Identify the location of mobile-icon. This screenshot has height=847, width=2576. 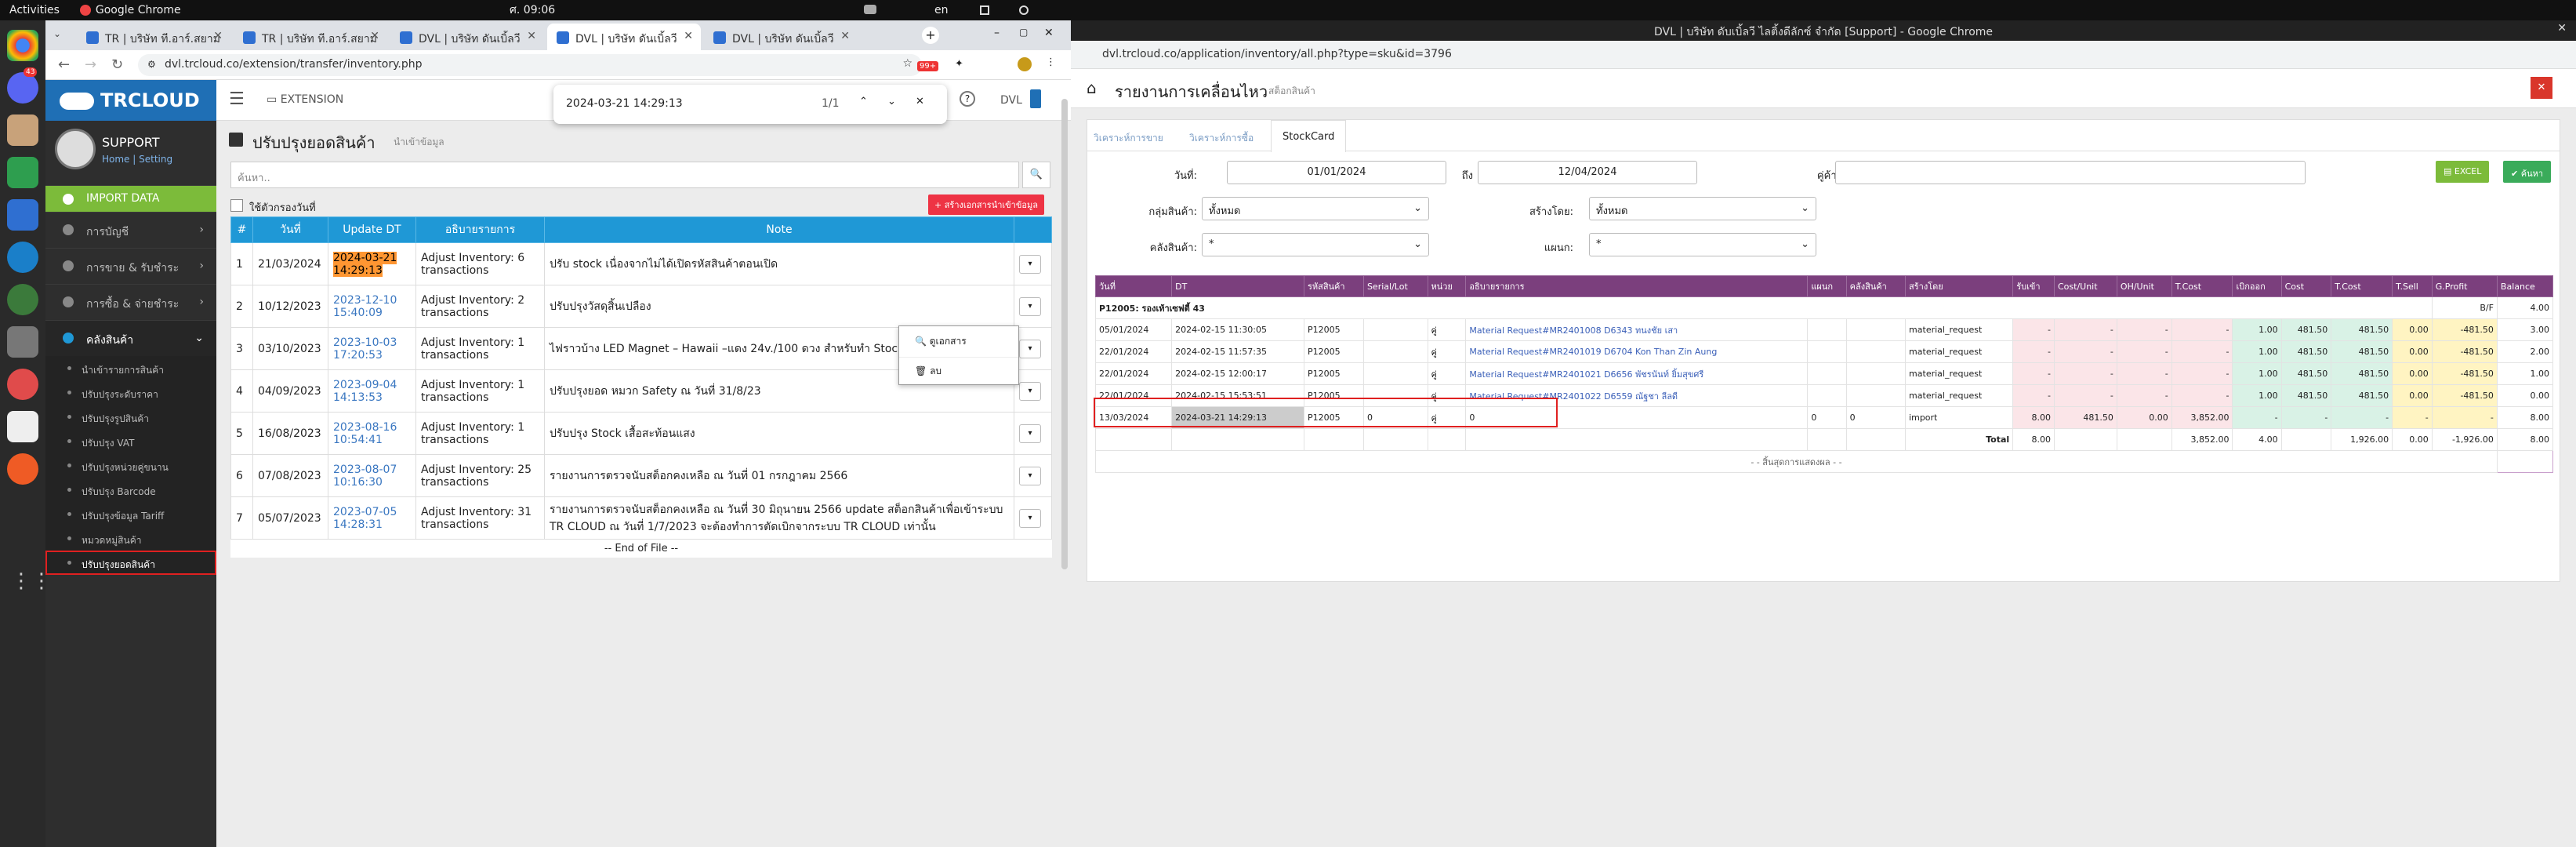
(1036, 98).